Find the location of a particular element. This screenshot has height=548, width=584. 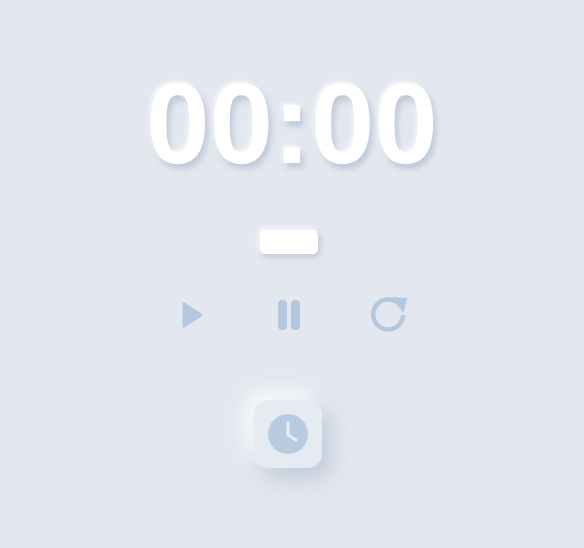

pause-button is located at coordinates (288, 315).